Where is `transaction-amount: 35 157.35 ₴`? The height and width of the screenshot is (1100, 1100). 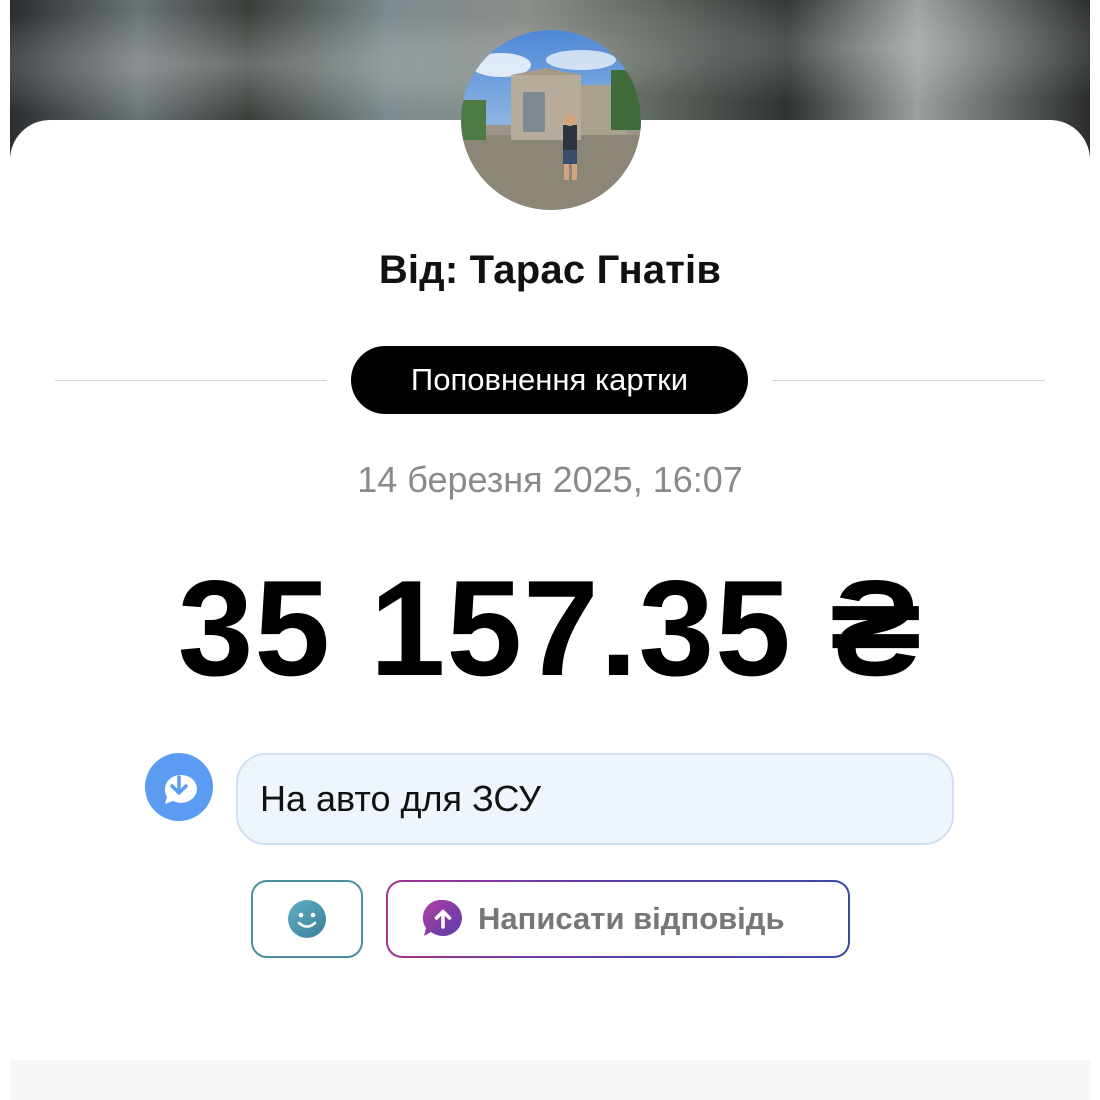
transaction-amount: 35 157.35 ₴ is located at coordinates (550, 628).